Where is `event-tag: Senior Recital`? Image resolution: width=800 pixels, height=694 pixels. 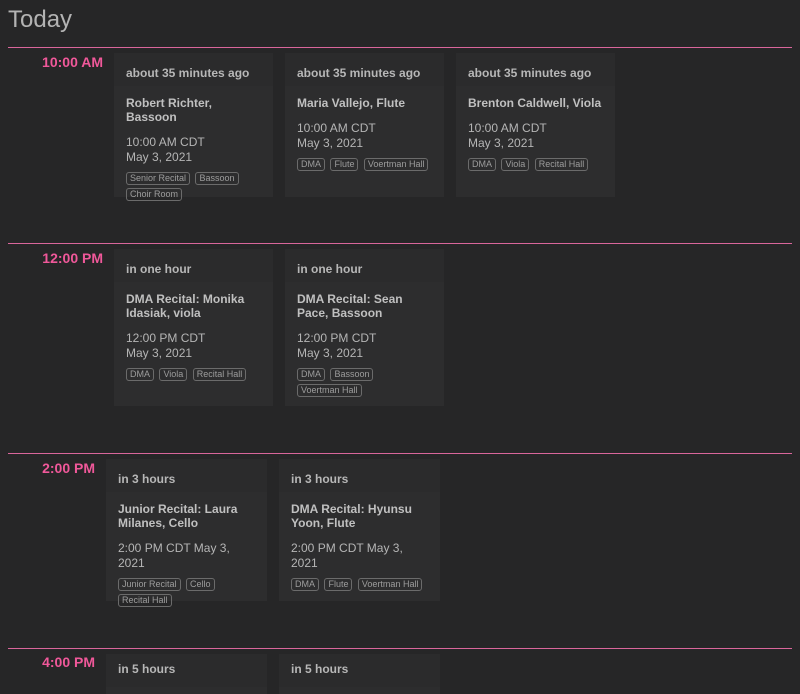
event-tag: Senior Recital is located at coordinates (158, 178).